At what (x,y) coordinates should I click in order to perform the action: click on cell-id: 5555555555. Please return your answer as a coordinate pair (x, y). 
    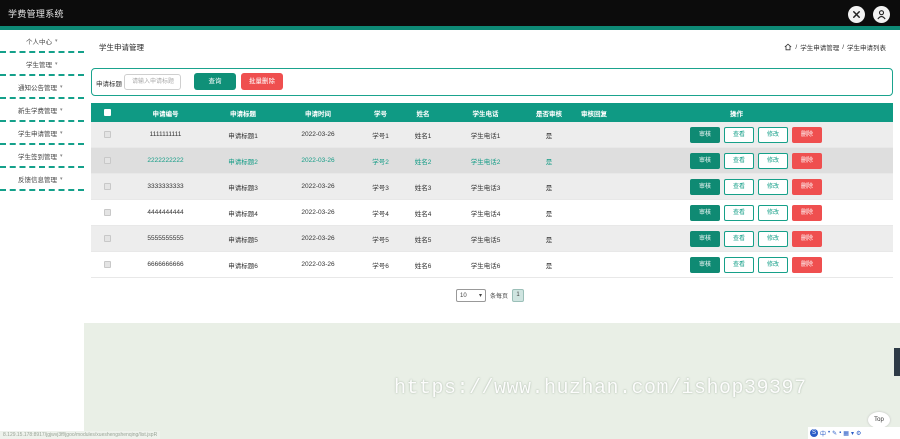
    Looking at the image, I should click on (165, 238).